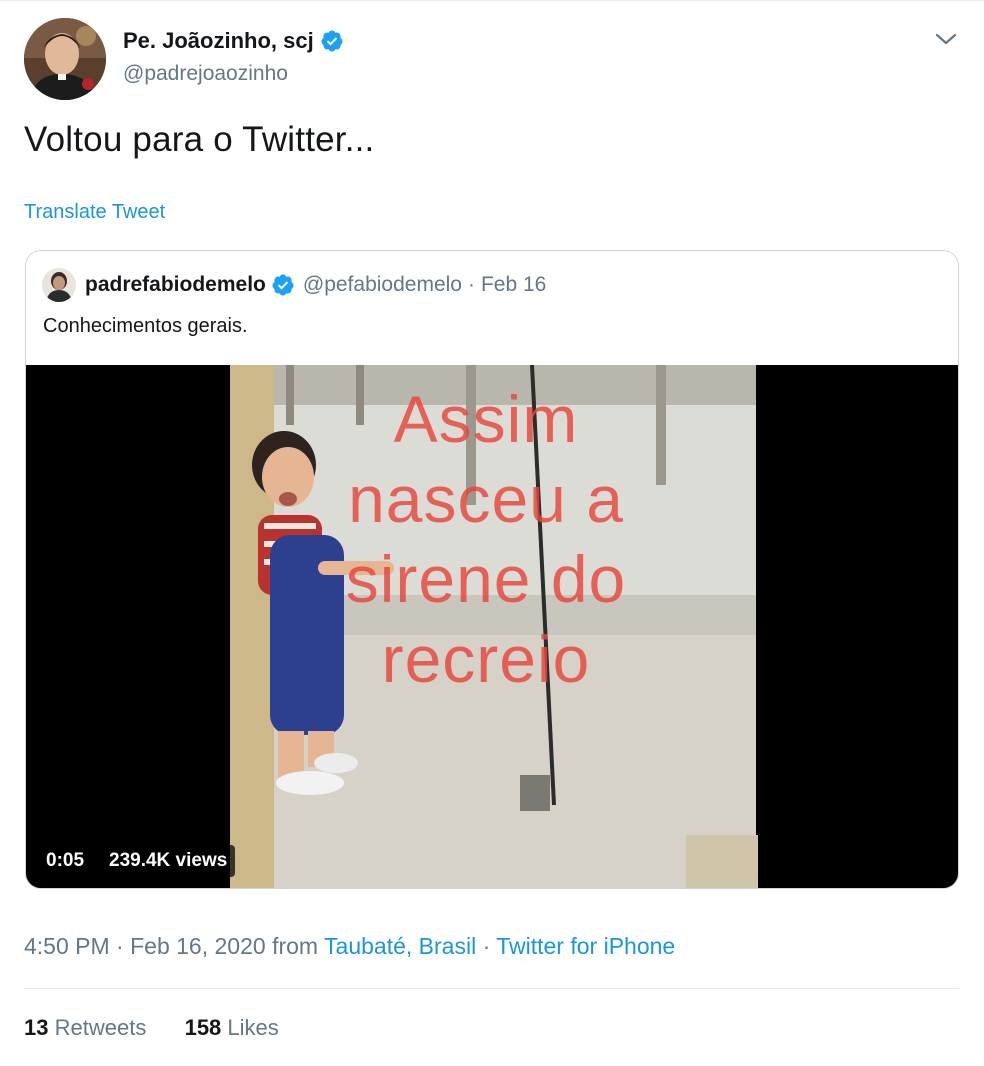  Describe the element at coordinates (491, 988) in the screenshot. I see `divider` at that location.